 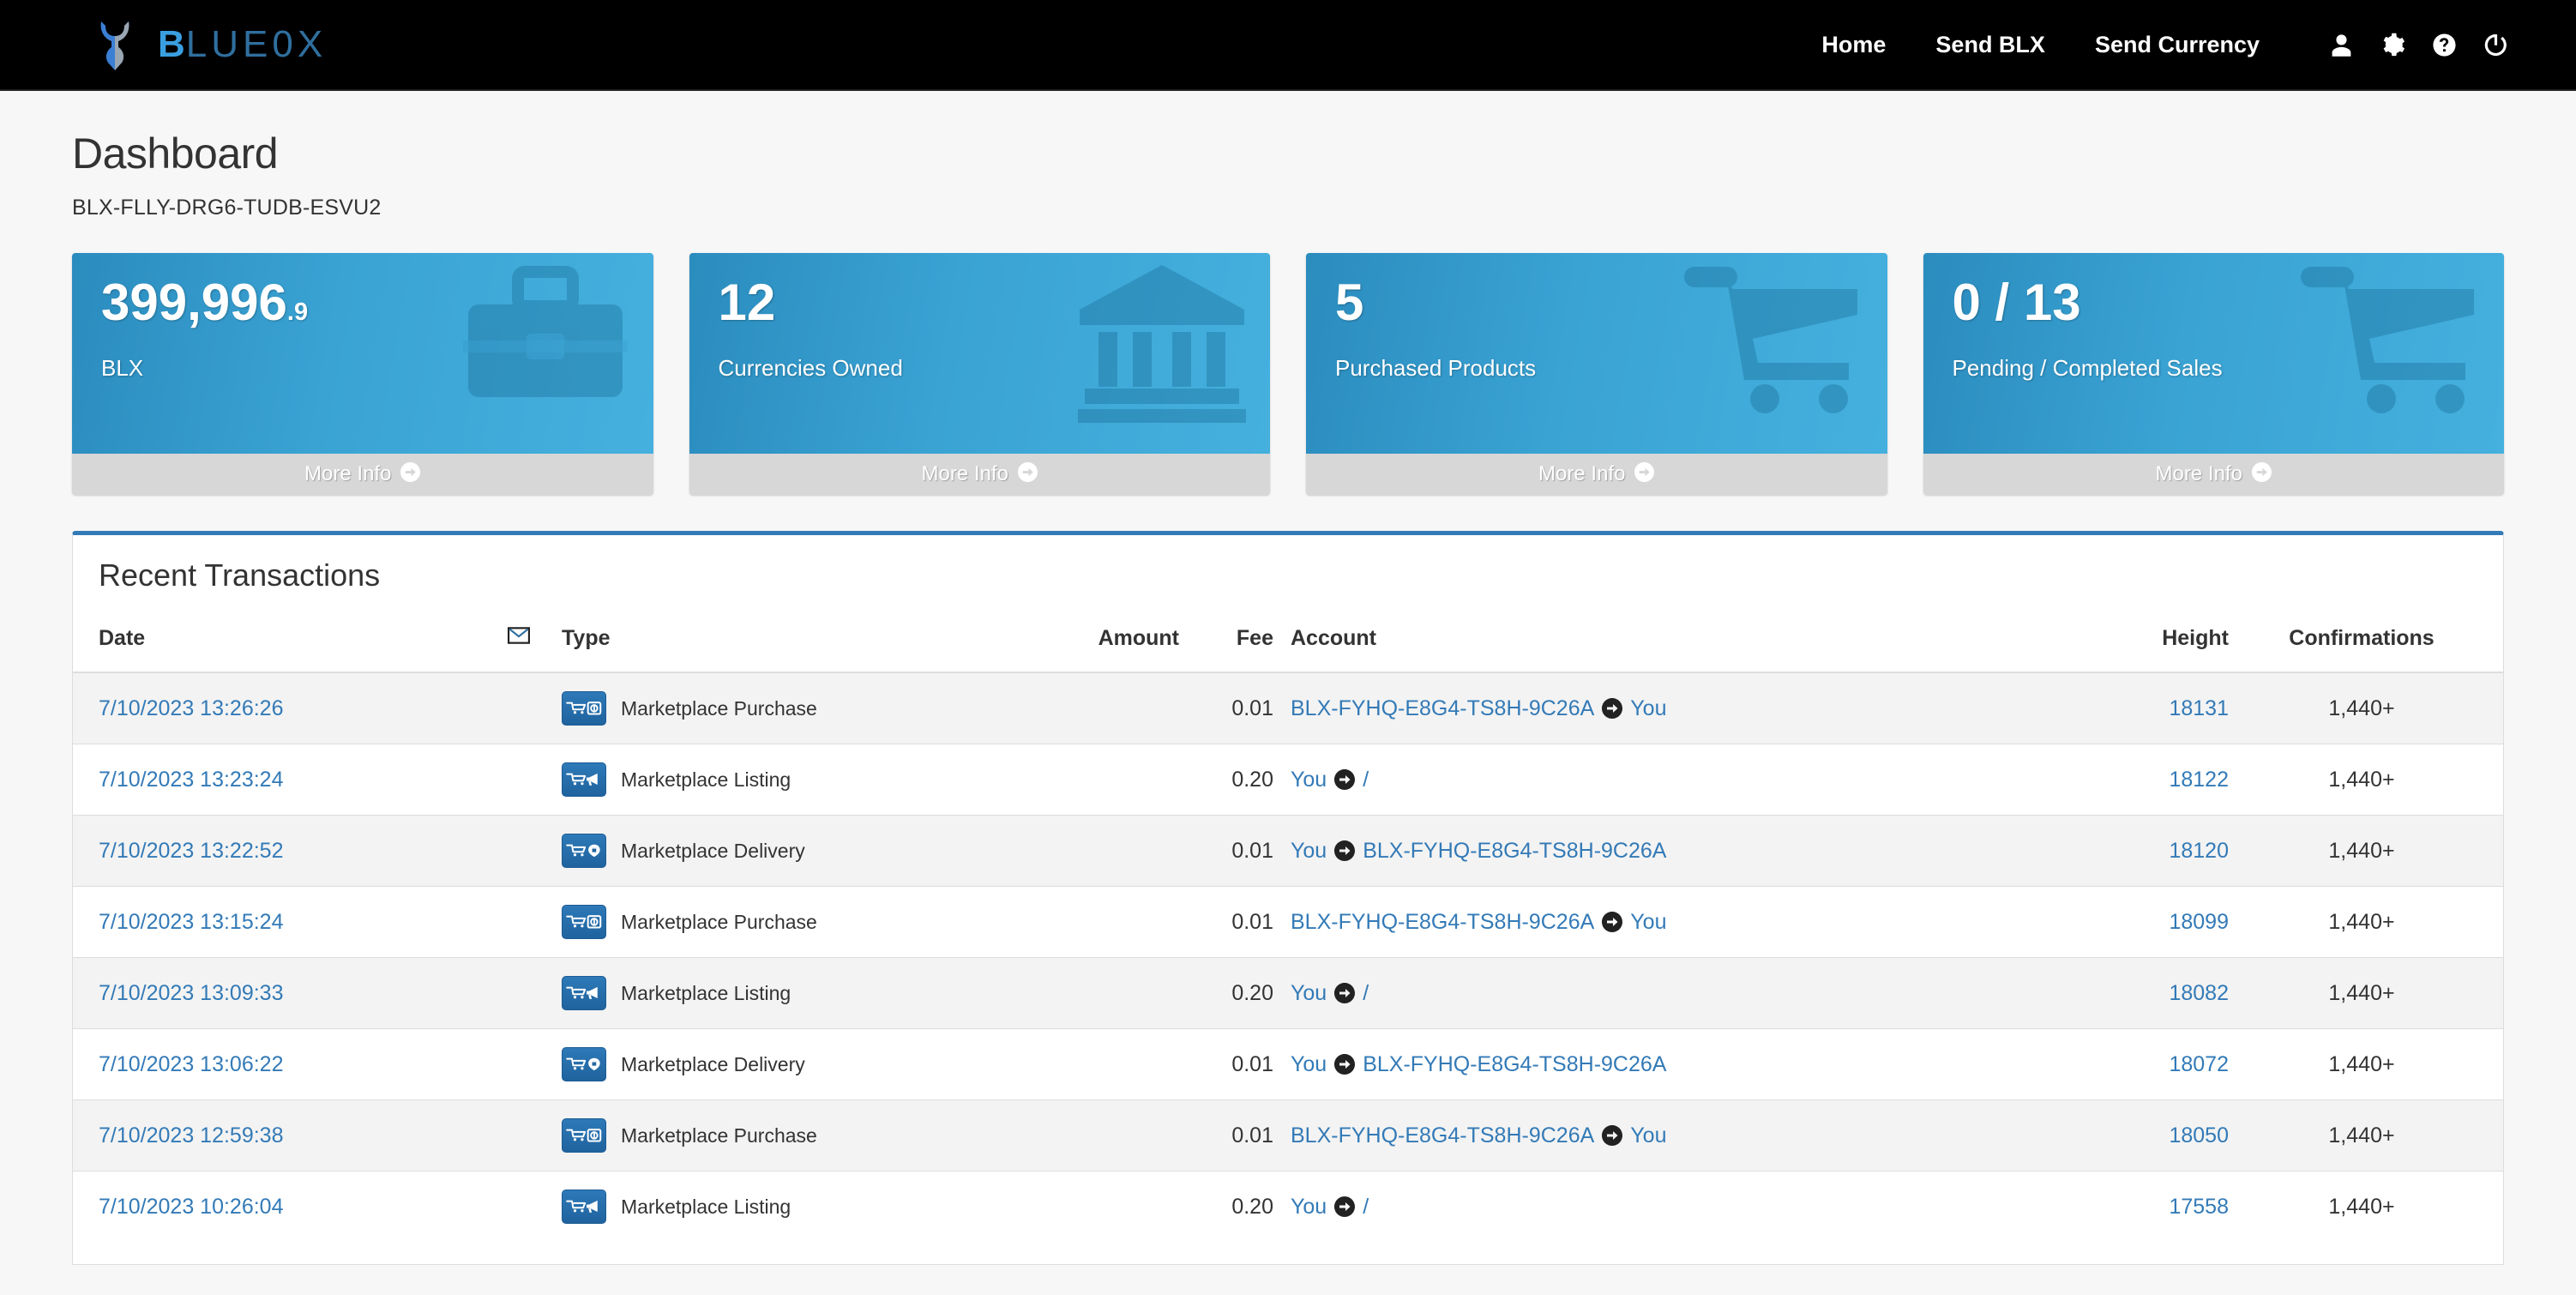 What do you see at coordinates (2138, 708) in the screenshot?
I see `cell-height: 18131` at bounding box center [2138, 708].